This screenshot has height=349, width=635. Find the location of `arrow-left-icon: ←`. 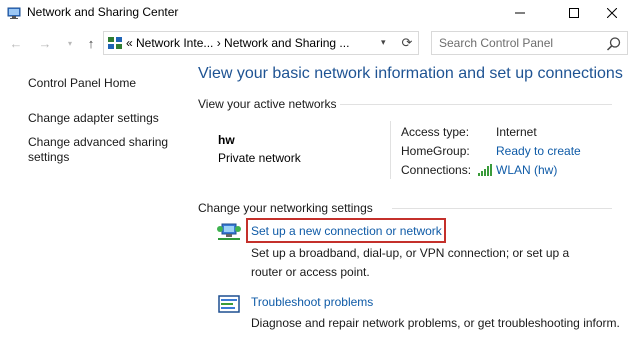

arrow-left-icon: ← is located at coordinates (16, 43).